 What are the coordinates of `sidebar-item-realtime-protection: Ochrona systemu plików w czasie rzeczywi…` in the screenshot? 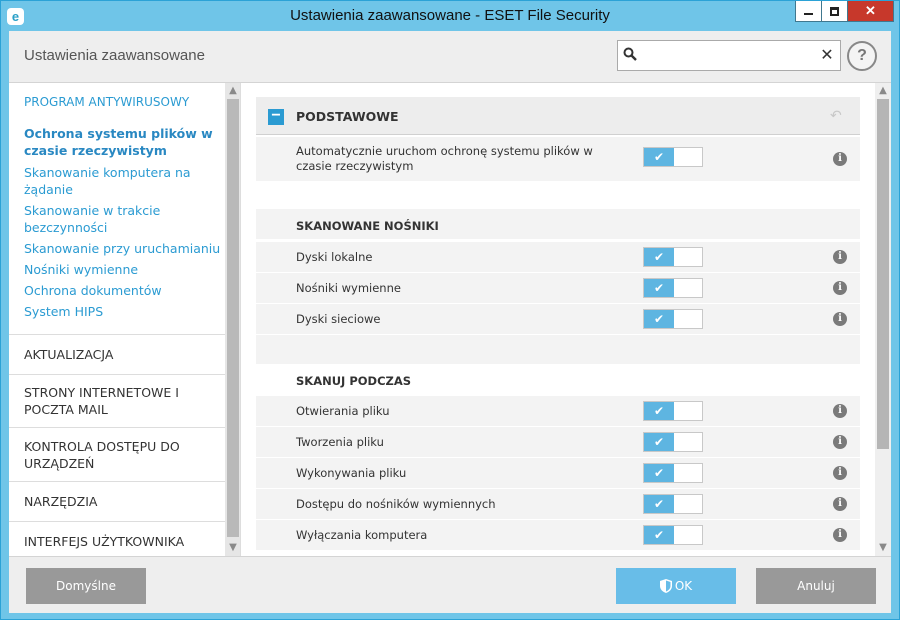 It's located at (124, 142).